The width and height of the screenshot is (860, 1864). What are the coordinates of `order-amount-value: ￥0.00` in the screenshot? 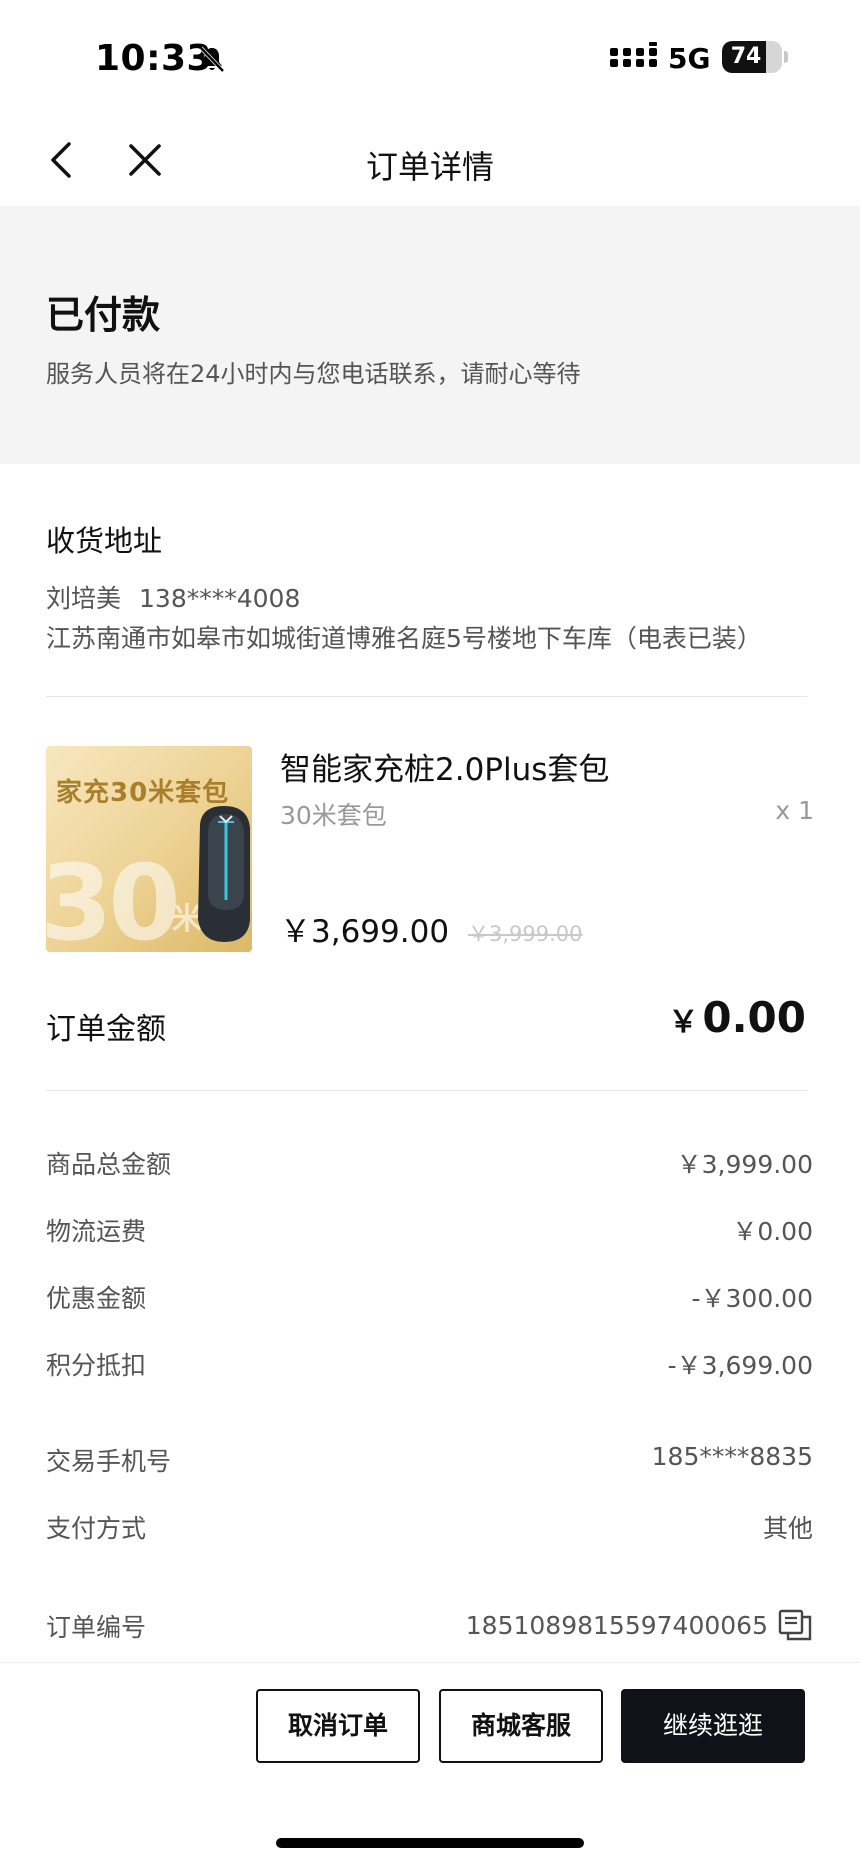 It's located at (683, 1017).